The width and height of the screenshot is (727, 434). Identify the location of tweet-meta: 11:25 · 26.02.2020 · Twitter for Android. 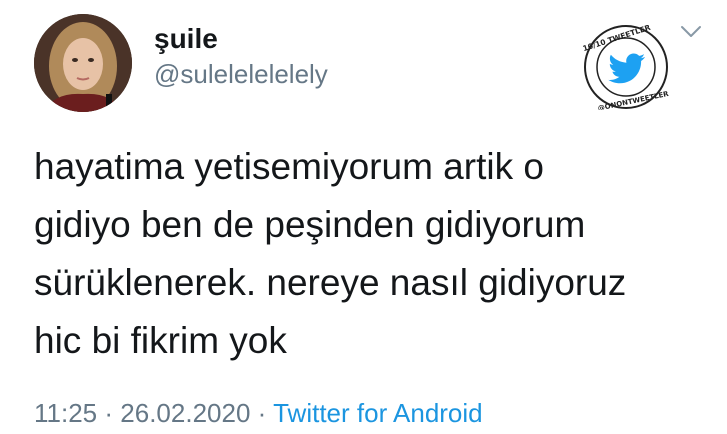
(258, 413).